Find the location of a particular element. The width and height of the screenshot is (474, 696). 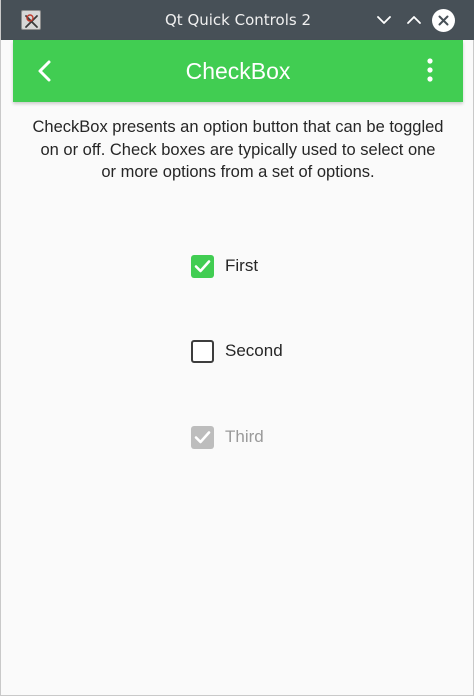

minimize-icon is located at coordinates (384, 20).